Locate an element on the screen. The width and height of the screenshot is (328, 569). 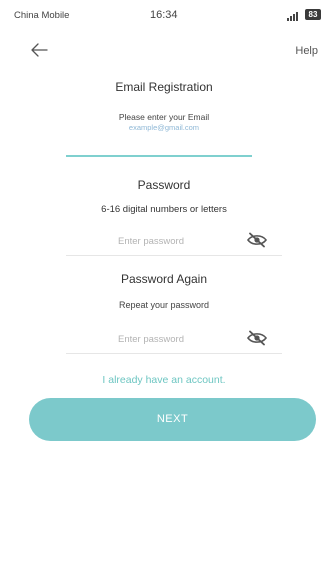
back-arrow-icon is located at coordinates (39, 50).